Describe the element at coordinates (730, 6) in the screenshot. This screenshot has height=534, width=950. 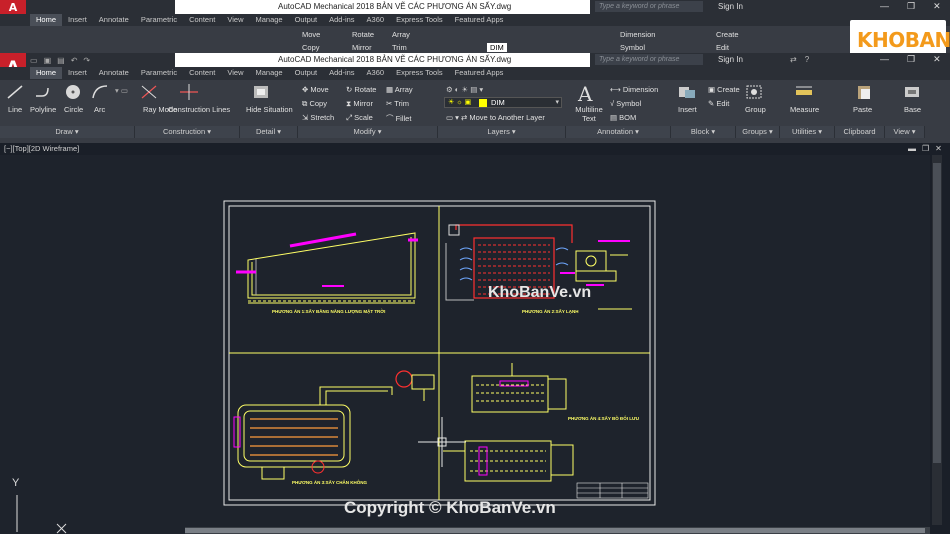
I see `signin-link-ghost: Sign In` at that location.